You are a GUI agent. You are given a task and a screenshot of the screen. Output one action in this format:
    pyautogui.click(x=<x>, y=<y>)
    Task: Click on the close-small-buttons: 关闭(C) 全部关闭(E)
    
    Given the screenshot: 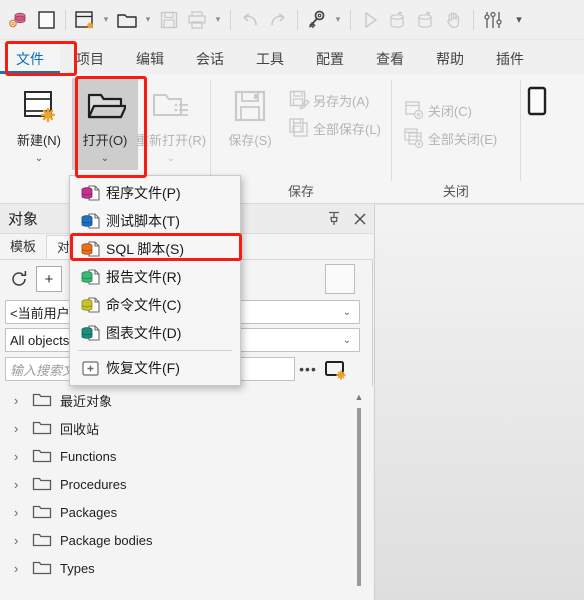 What is the action you would take?
    pyautogui.click(x=449, y=115)
    